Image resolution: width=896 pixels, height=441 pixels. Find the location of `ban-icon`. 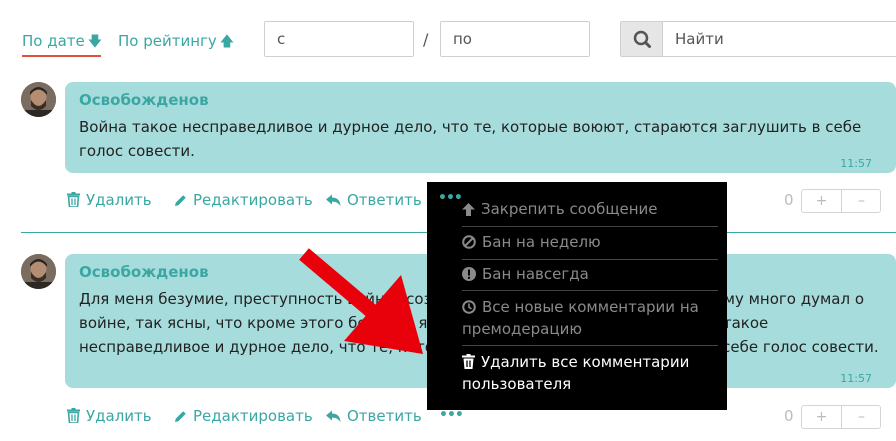

ban-icon is located at coordinates (469, 242).